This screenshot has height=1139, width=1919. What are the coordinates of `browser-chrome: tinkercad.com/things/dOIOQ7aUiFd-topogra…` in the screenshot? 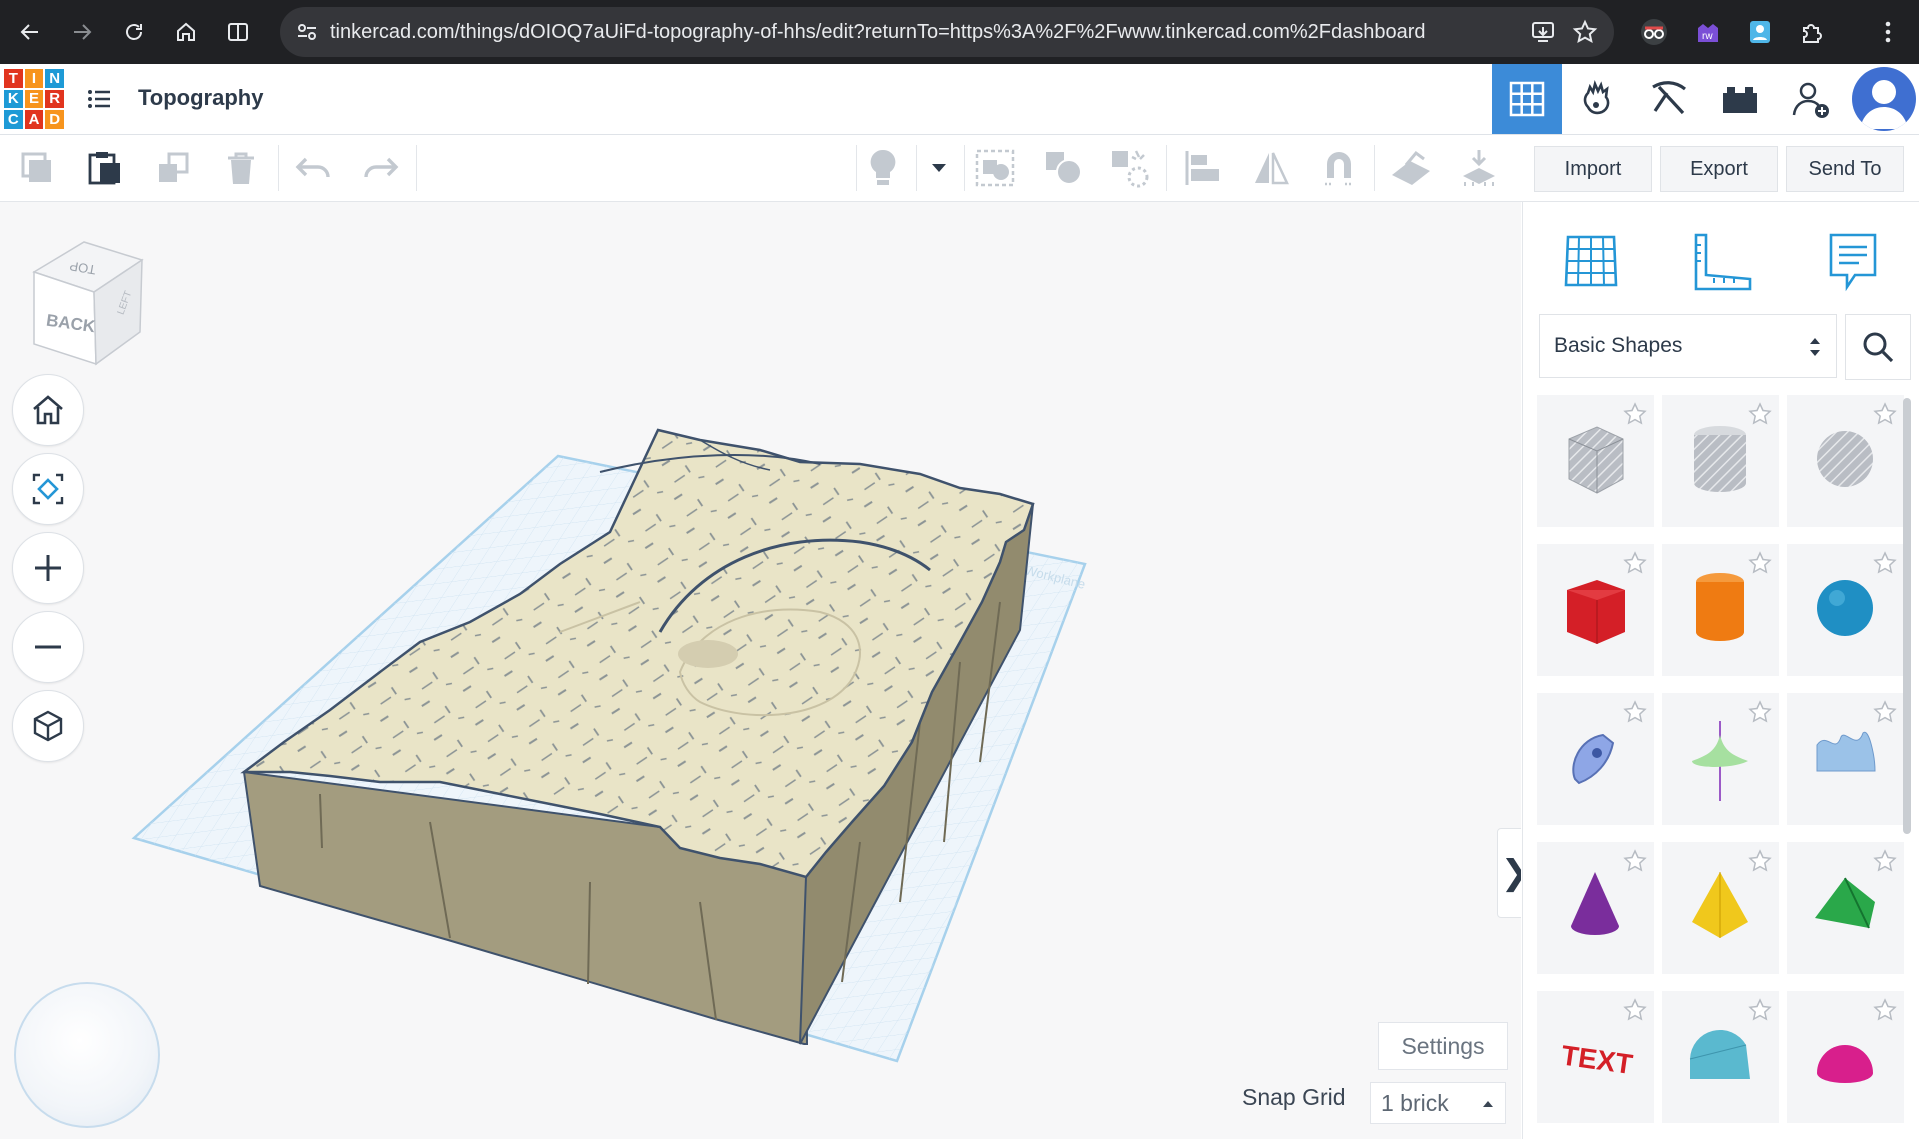 It's located at (959, 32).